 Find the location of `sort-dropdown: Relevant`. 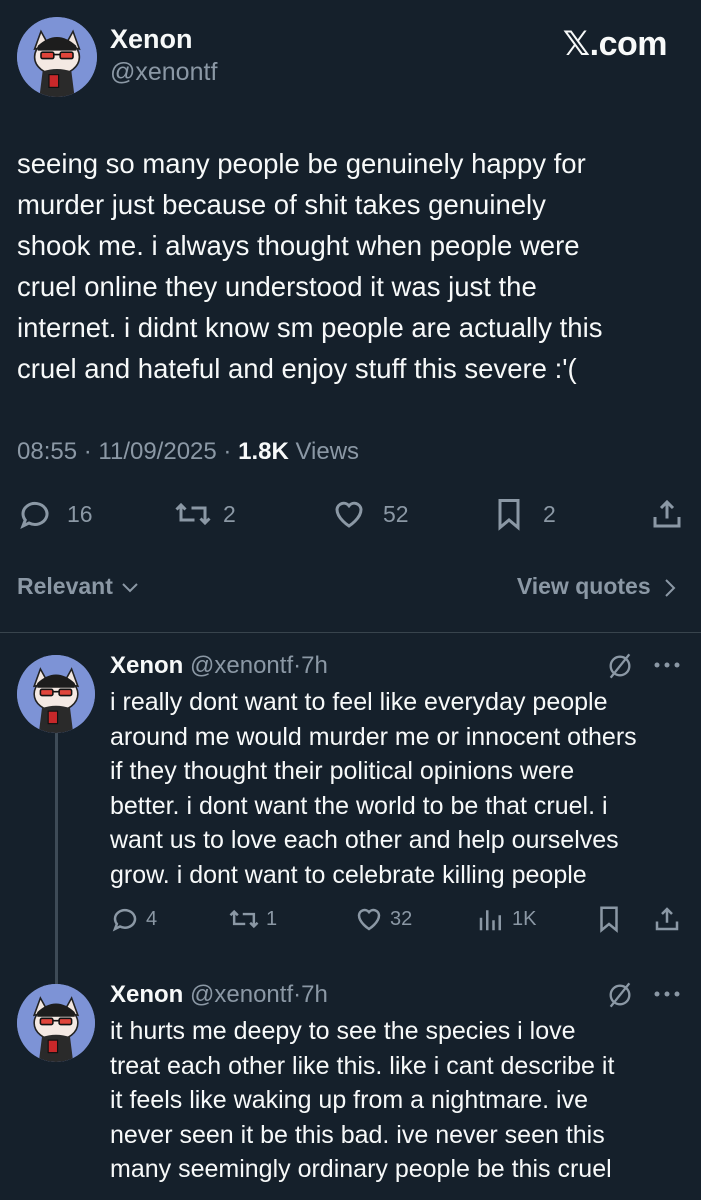

sort-dropdown: Relevant is located at coordinates (78, 586).